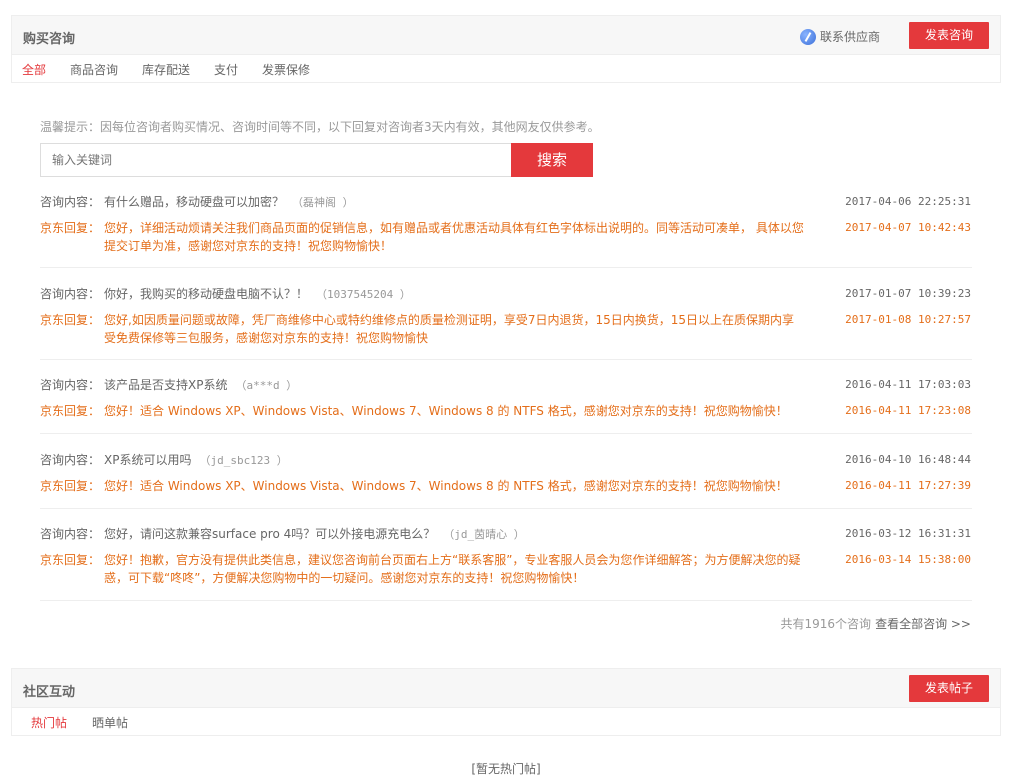 This screenshot has width=1012, height=780. Describe the element at coordinates (908, 227) in the screenshot. I see `answer-time: 2017-04-07 10:42:43` at that location.